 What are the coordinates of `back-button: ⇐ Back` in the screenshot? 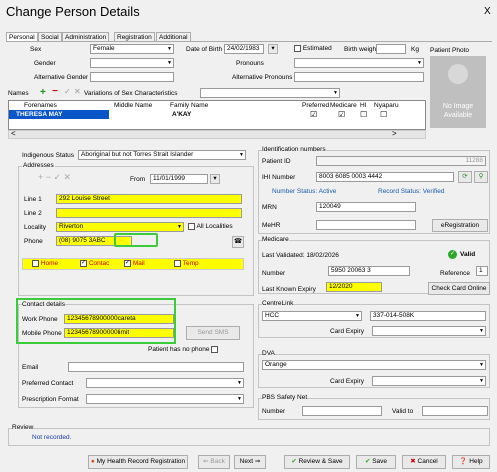 It's located at (214, 462).